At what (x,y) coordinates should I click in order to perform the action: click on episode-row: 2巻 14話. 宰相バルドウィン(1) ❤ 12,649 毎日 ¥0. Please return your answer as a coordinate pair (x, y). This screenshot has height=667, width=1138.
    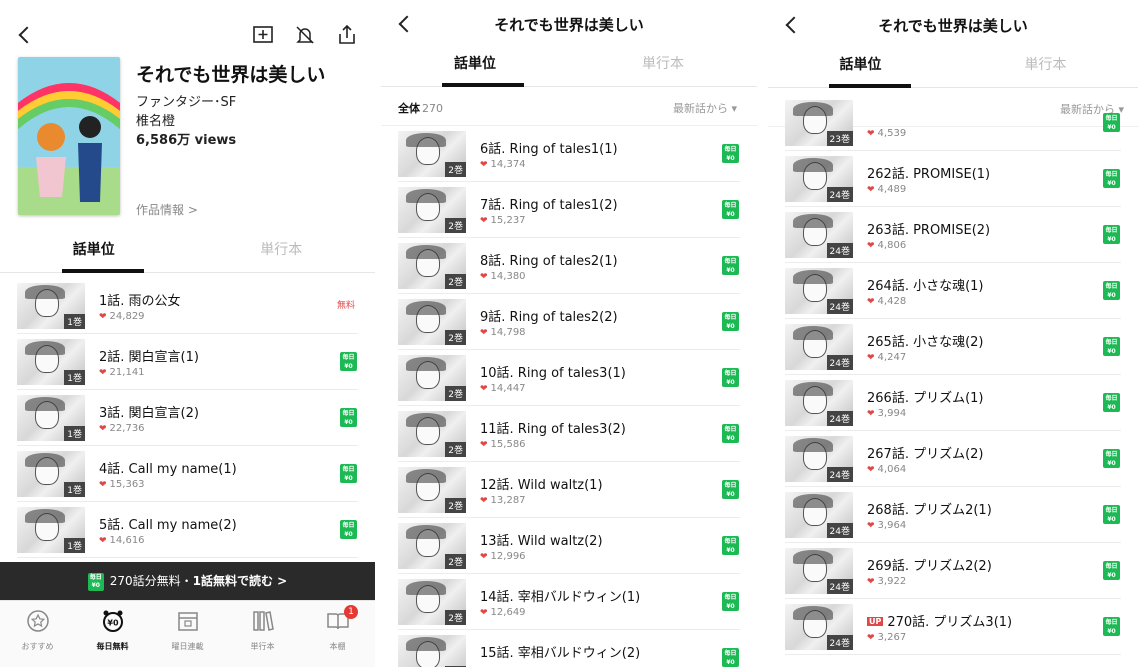
    Looking at the image, I should click on (569, 602).